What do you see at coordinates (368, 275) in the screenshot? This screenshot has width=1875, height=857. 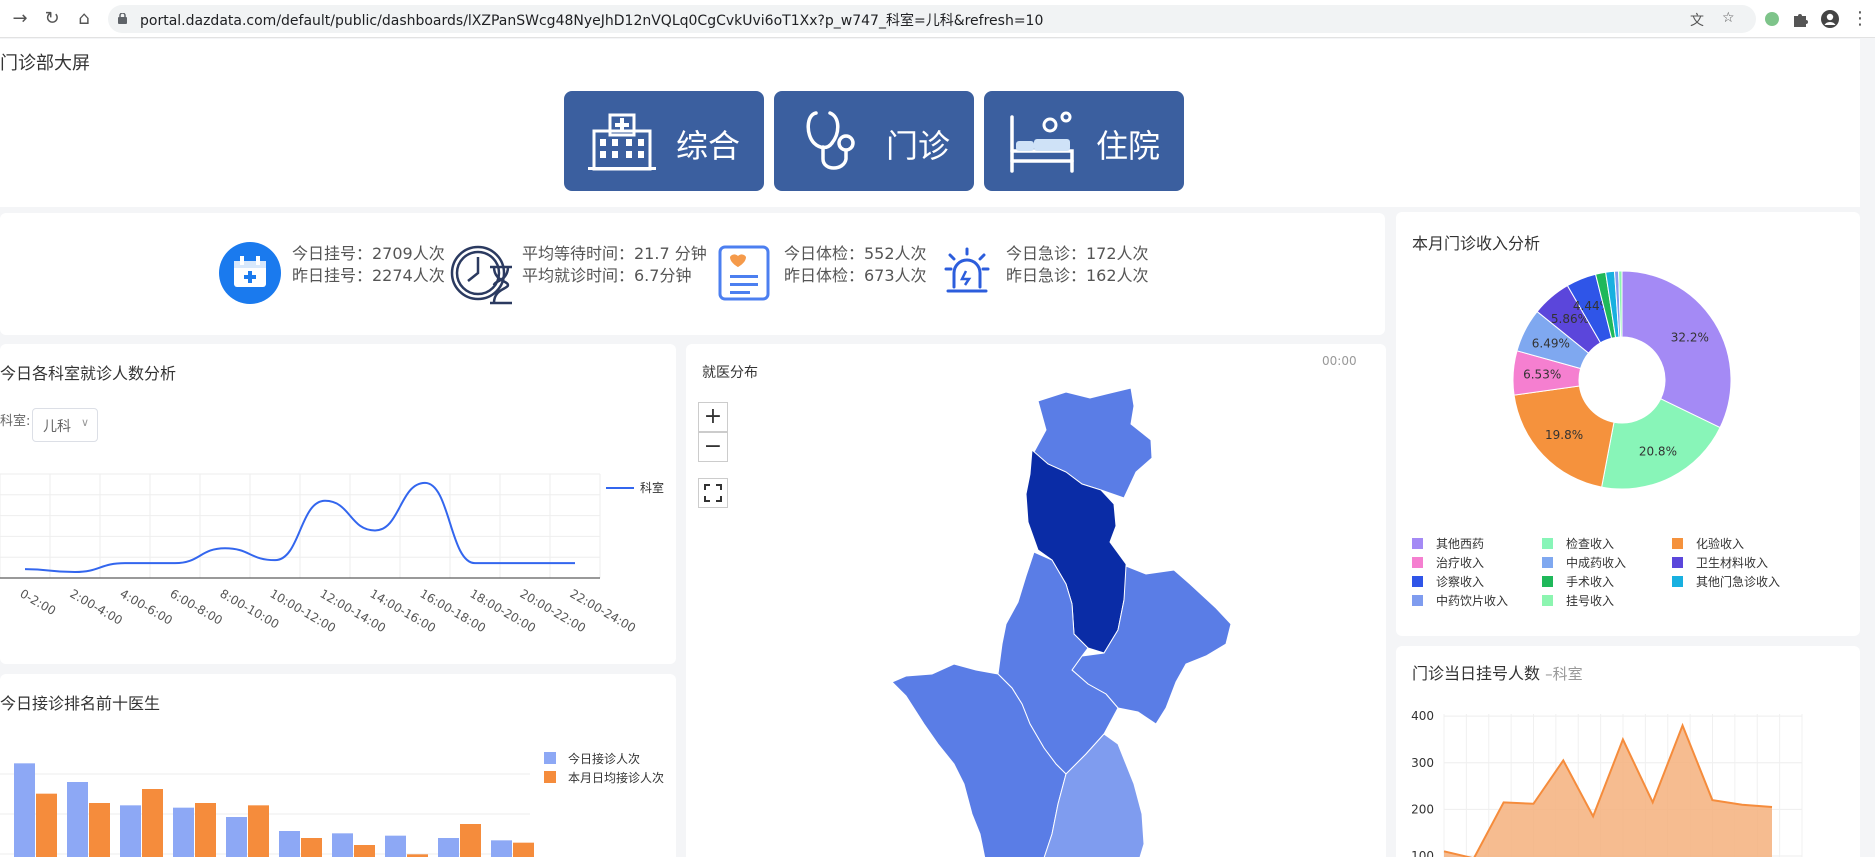 I see `stat-registration-yesterday: 昨日挂号：2274人次` at bounding box center [368, 275].